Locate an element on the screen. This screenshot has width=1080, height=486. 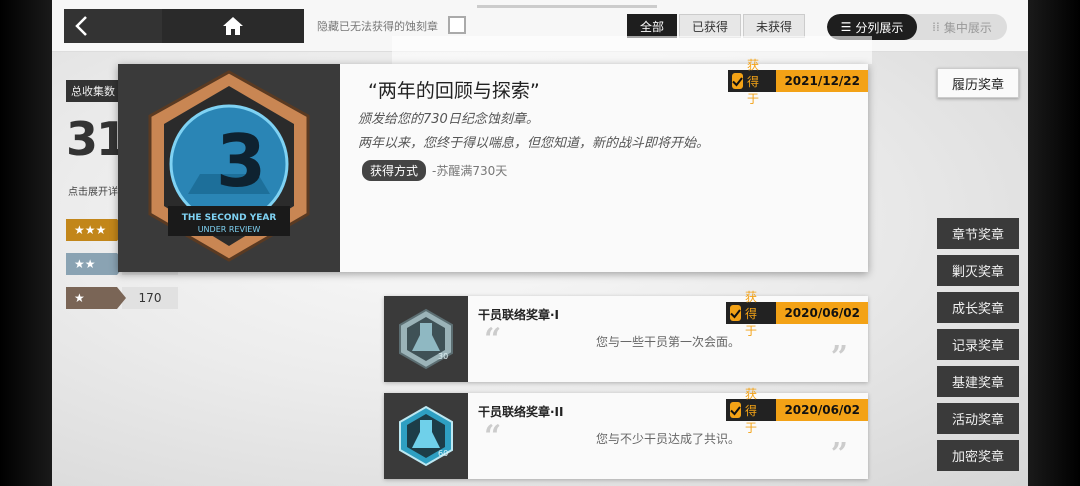
filter-obtained-tab: 已获得 is located at coordinates (710, 26).